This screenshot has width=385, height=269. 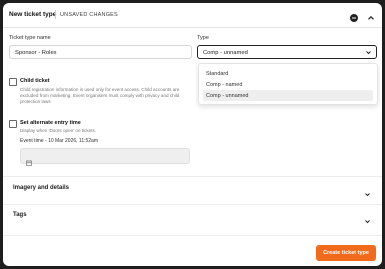 I want to click on calendar-icon, so click(x=29, y=159).